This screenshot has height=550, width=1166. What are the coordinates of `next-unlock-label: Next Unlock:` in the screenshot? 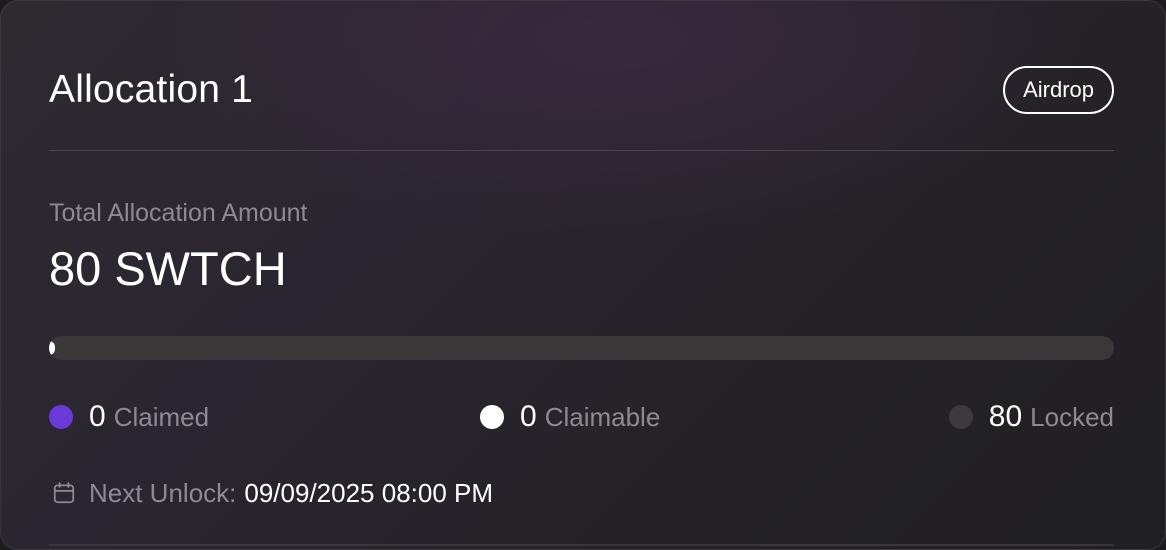 It's located at (163, 492).